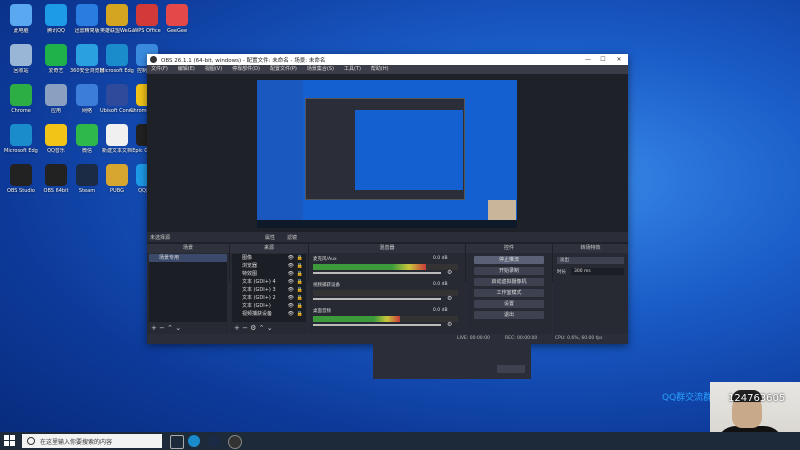 The width and height of the screenshot is (800, 450). I want to click on menu-item: 配置文件(P), so click(283, 69).